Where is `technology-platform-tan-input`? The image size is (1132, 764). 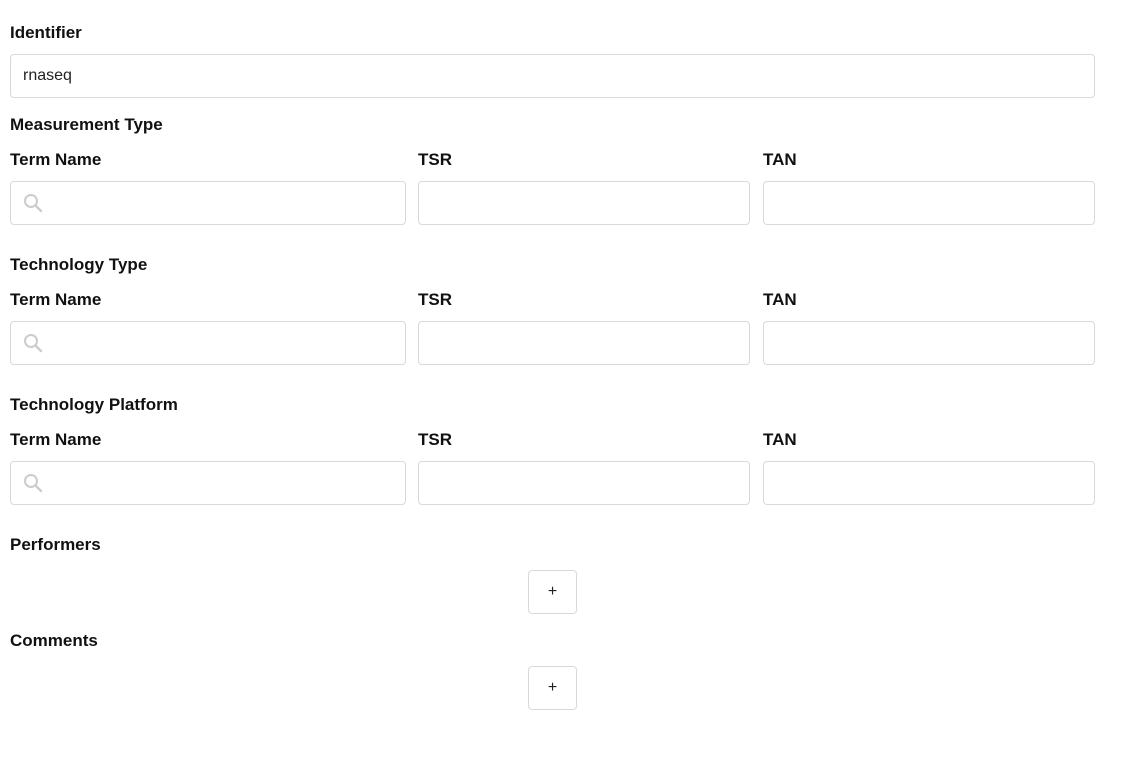
technology-platform-tan-input is located at coordinates (929, 483).